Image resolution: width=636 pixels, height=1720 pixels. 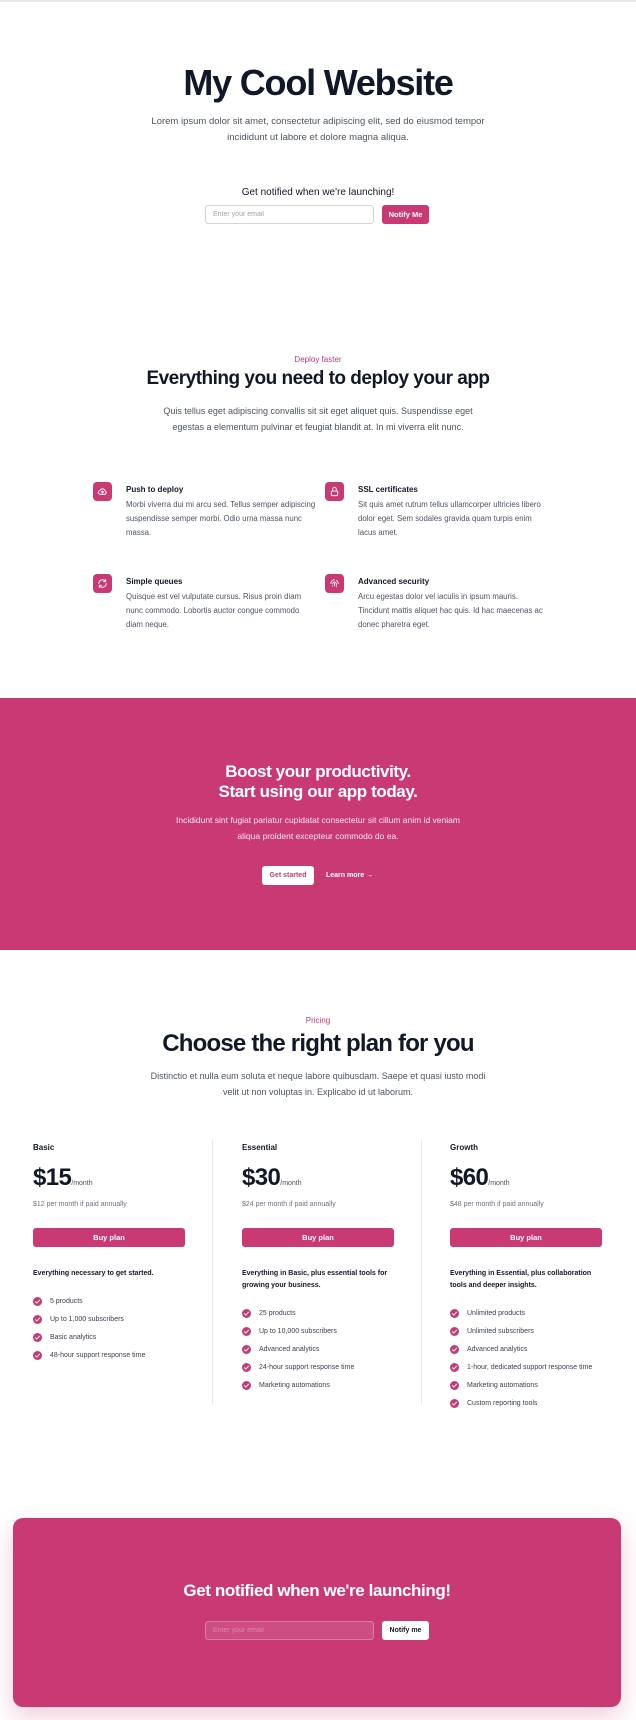 What do you see at coordinates (98, 1355) in the screenshot?
I see `tier-feature-label: 48-hour support response time` at bounding box center [98, 1355].